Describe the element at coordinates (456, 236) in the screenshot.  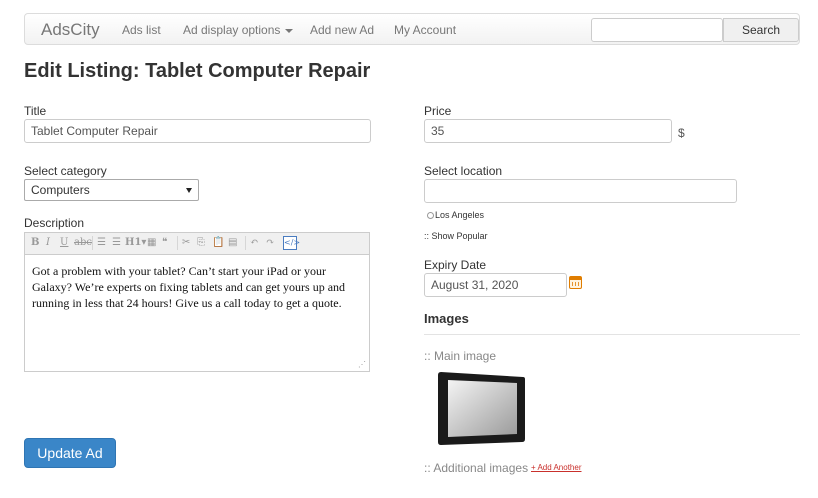
I see `show-popular-link: :: Show Popular` at that location.